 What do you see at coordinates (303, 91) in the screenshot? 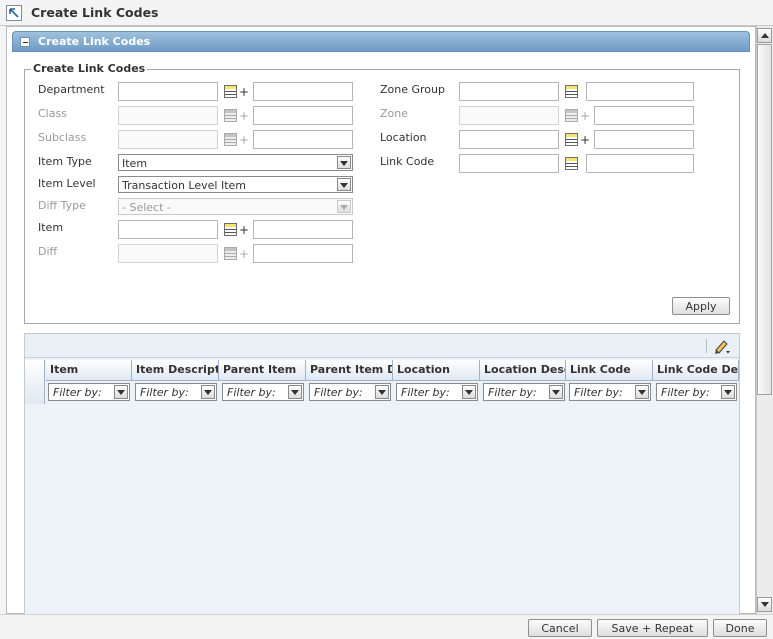
I see `department-description-field` at bounding box center [303, 91].